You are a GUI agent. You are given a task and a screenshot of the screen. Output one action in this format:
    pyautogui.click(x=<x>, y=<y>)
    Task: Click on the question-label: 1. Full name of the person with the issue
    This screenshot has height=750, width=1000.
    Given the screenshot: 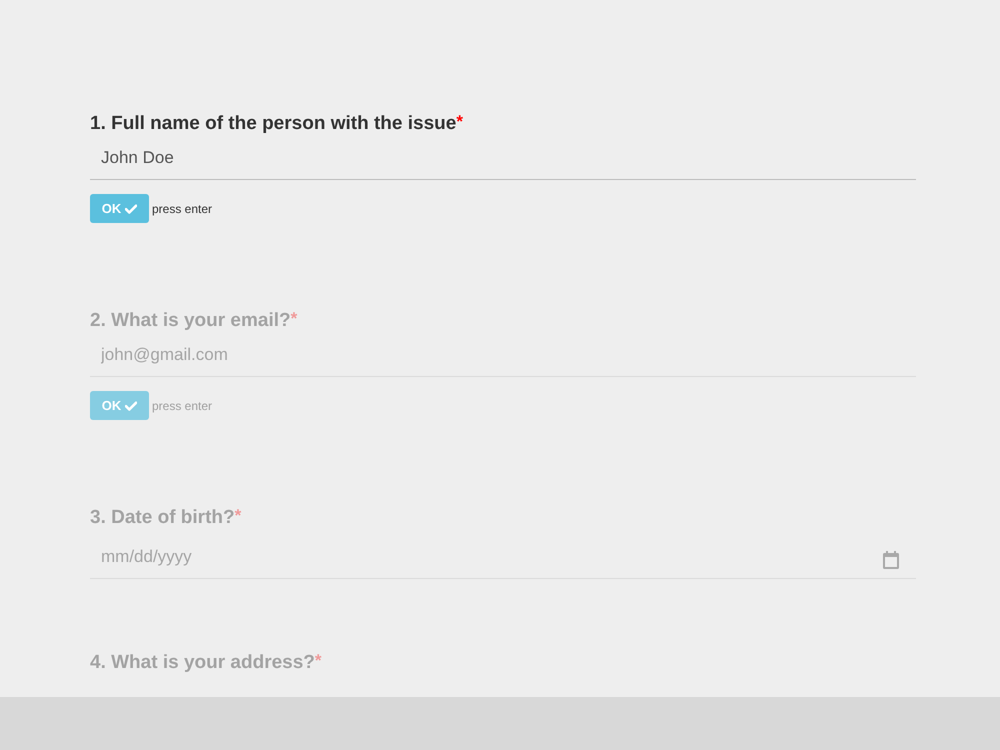 What is the action you would take?
    pyautogui.click(x=273, y=124)
    